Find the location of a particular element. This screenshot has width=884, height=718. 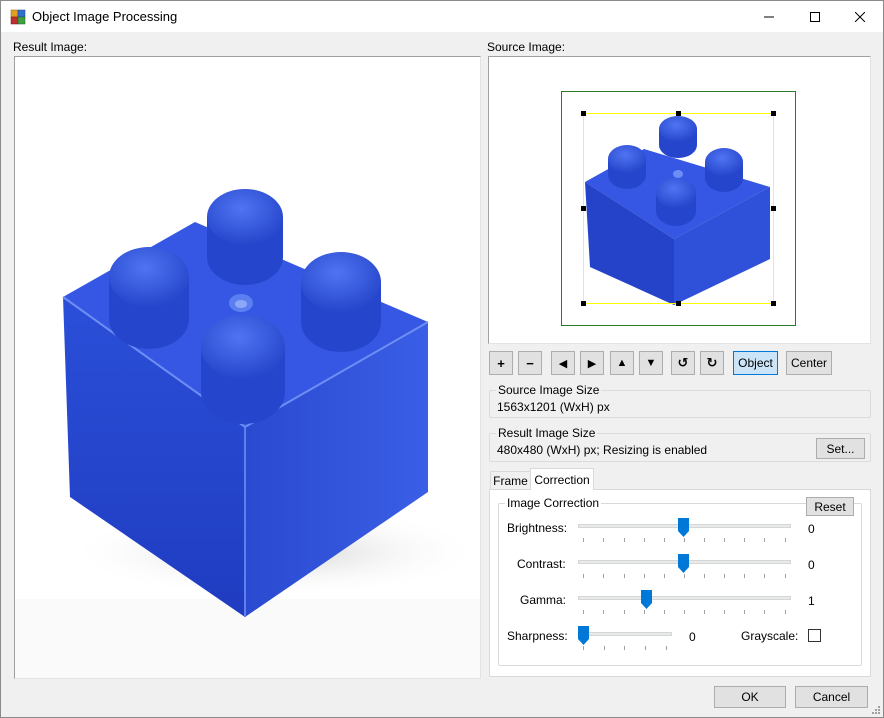

brightness-value: 0 is located at coordinates (811, 529).